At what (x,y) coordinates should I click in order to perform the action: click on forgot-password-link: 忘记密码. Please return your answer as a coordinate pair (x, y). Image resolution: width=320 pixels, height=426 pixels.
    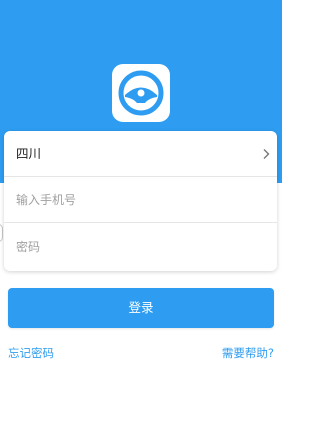
    Looking at the image, I should click on (31, 353).